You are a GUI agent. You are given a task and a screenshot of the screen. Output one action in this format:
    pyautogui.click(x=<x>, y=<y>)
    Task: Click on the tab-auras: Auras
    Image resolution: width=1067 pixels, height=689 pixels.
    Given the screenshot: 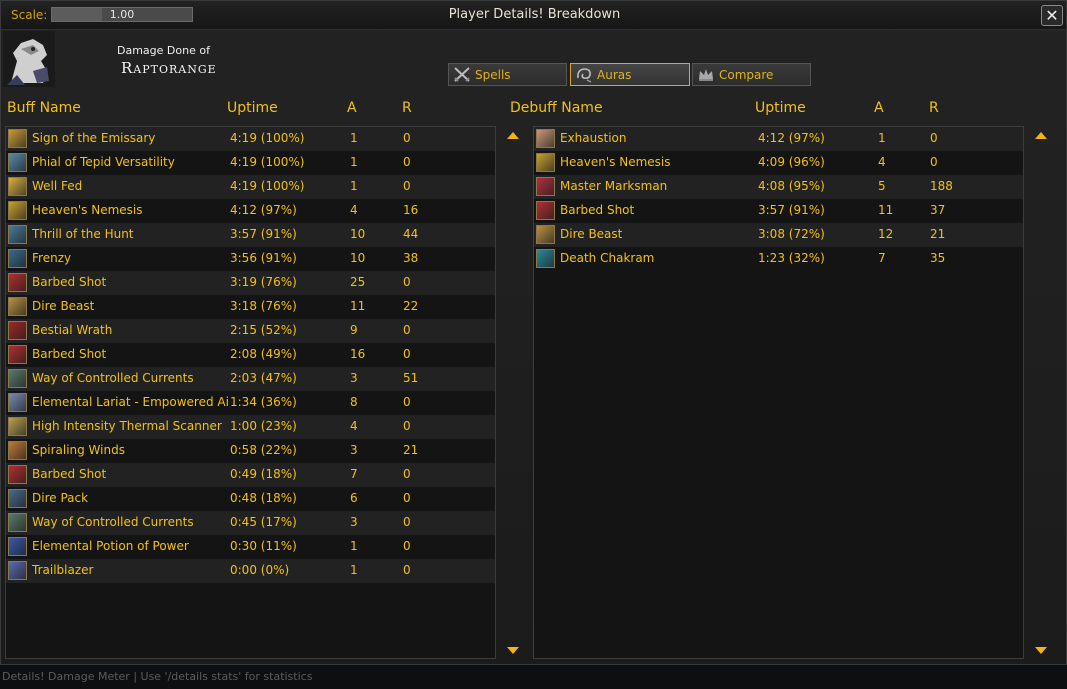 What is the action you would take?
    pyautogui.click(x=630, y=74)
    